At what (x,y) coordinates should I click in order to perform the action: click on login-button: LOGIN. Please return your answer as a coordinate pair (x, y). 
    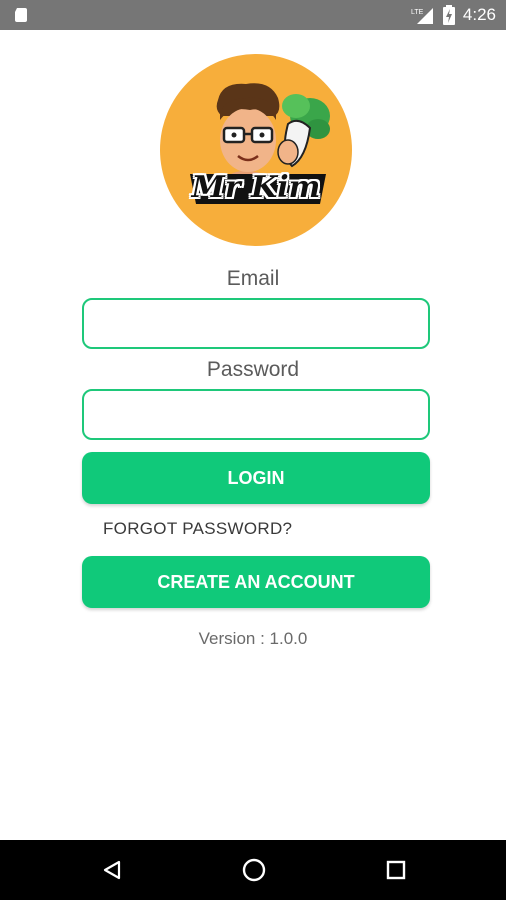
    Looking at the image, I should click on (256, 478).